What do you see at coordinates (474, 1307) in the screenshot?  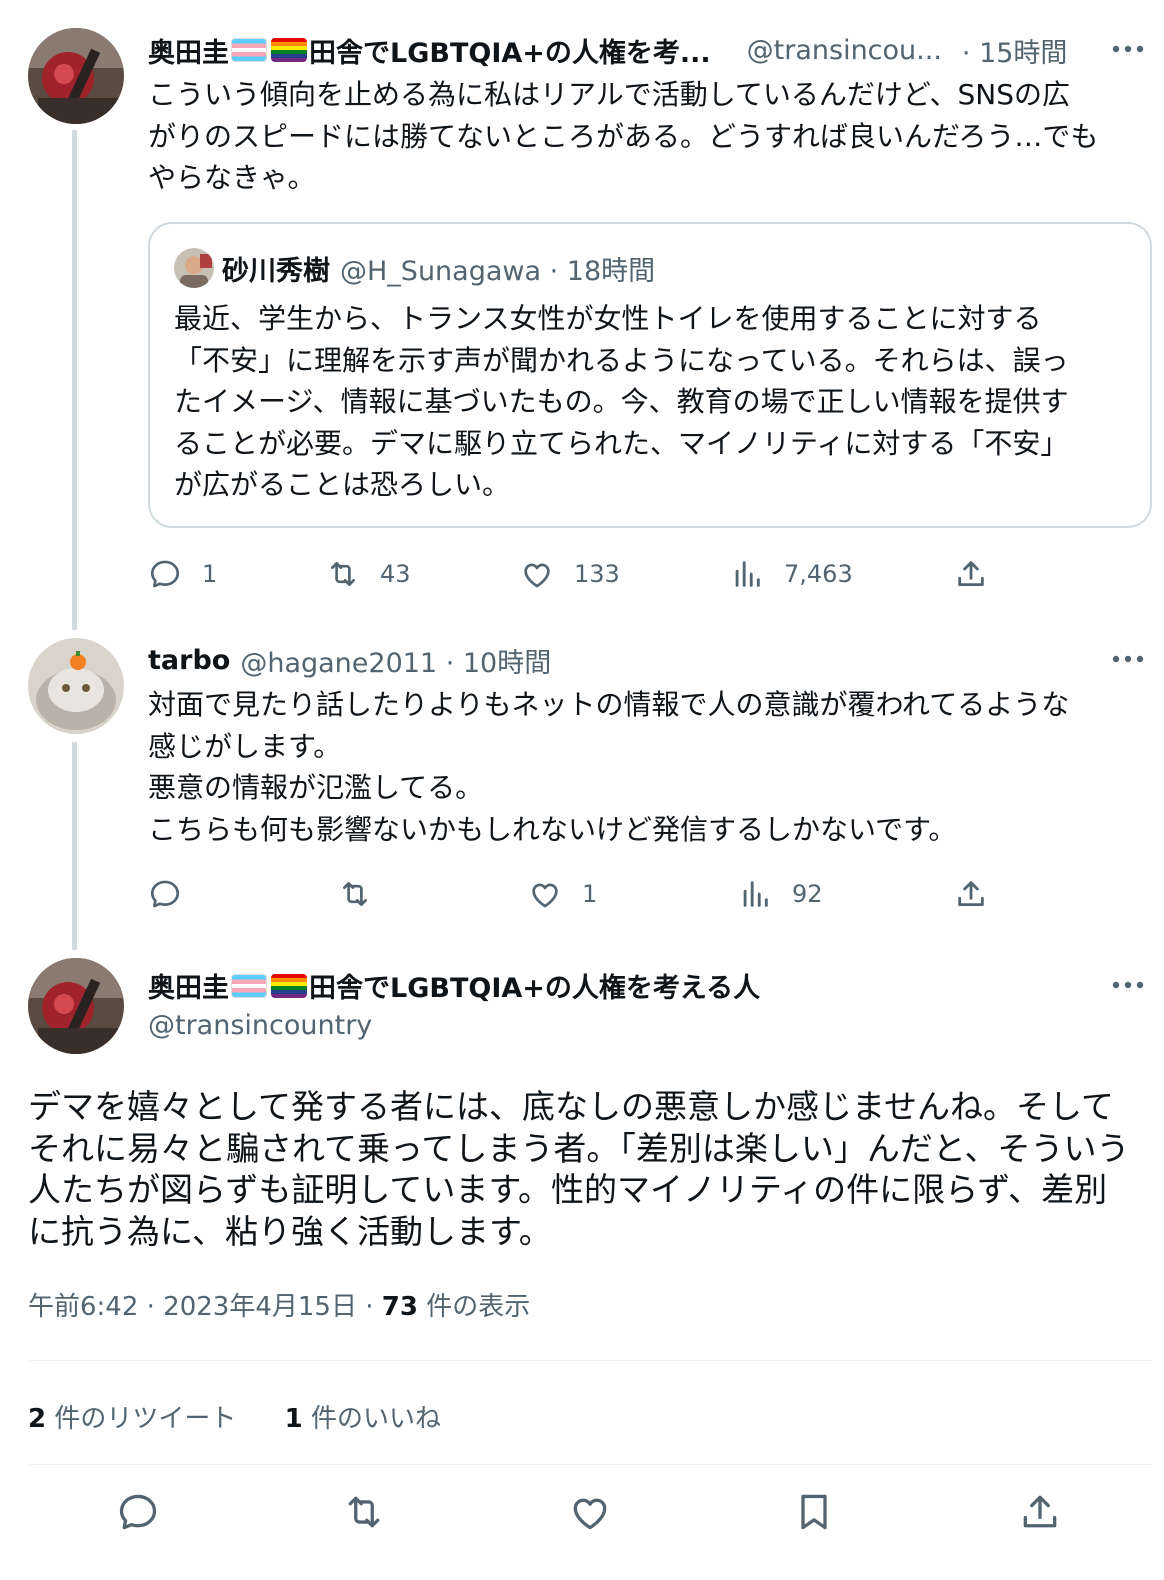 I see `view-label: 件の表示` at bounding box center [474, 1307].